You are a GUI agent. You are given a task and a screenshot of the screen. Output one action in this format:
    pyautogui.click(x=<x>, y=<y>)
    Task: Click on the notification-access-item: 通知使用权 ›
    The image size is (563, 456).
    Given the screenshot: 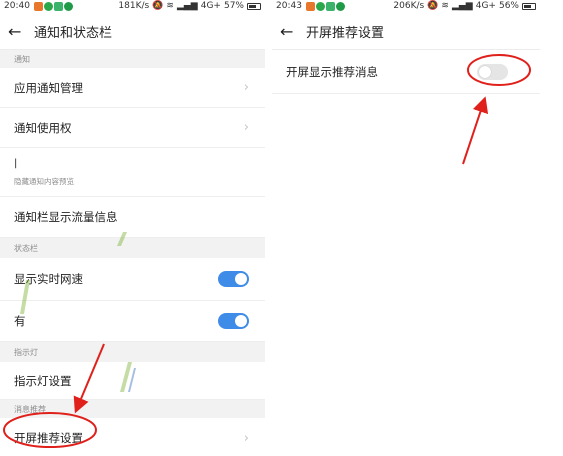 What is the action you would take?
    pyautogui.click(x=132, y=128)
    